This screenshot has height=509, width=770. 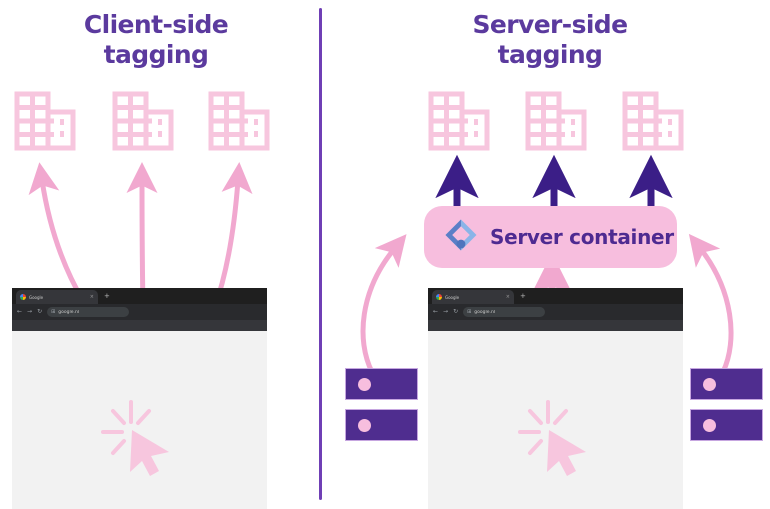 I want to click on server-container-pill: Server container, so click(x=550, y=237).